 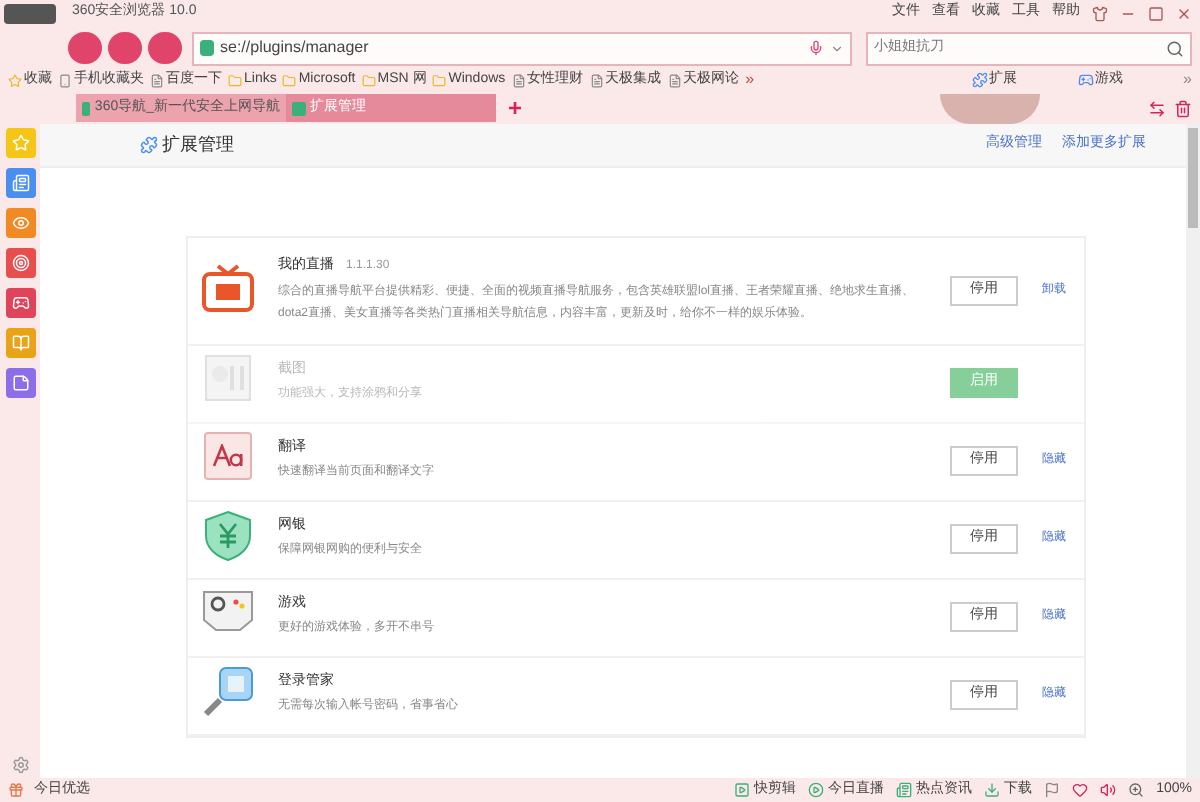 I want to click on maximize-icon, so click(x=1156, y=13).